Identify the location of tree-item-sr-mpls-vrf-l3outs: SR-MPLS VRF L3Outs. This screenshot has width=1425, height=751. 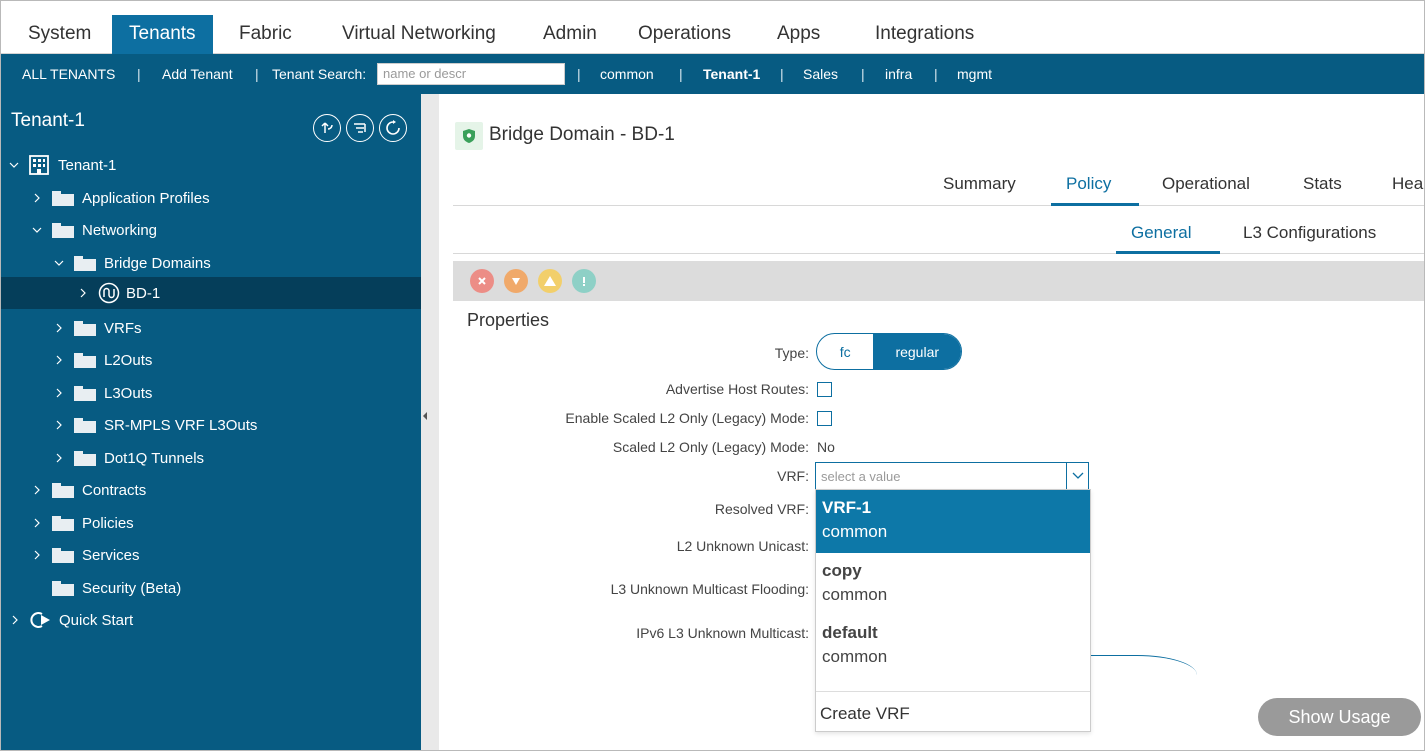
(211, 425).